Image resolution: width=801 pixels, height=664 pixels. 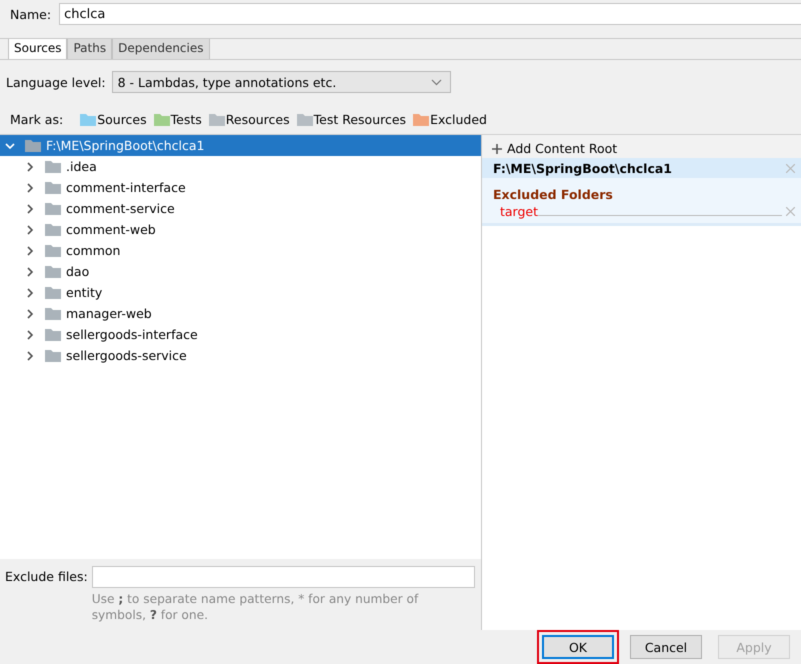 What do you see at coordinates (666, 647) in the screenshot?
I see `dialog-button: Cancel` at bounding box center [666, 647].